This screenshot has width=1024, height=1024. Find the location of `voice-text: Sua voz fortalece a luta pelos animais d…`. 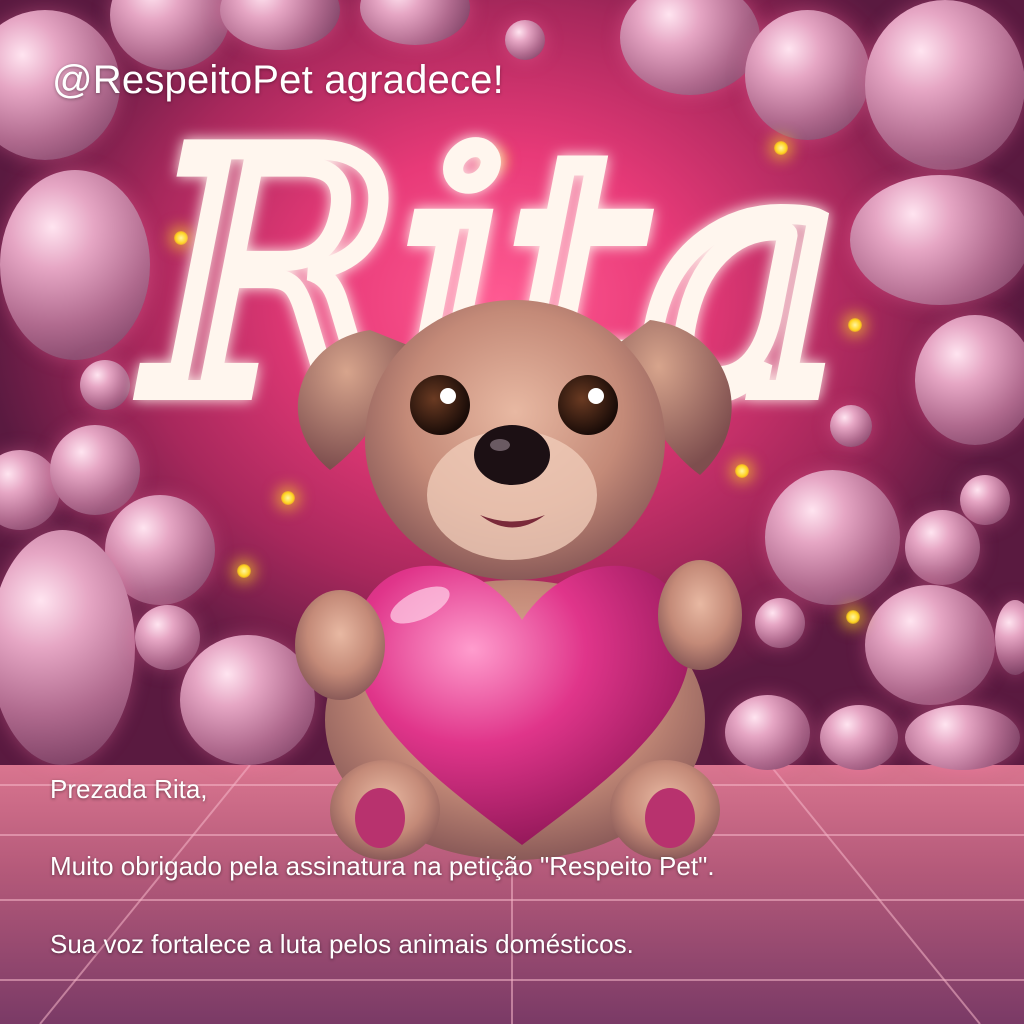

voice-text: Sua voz fortalece a luta pelos animais d… is located at coordinates (342, 944).